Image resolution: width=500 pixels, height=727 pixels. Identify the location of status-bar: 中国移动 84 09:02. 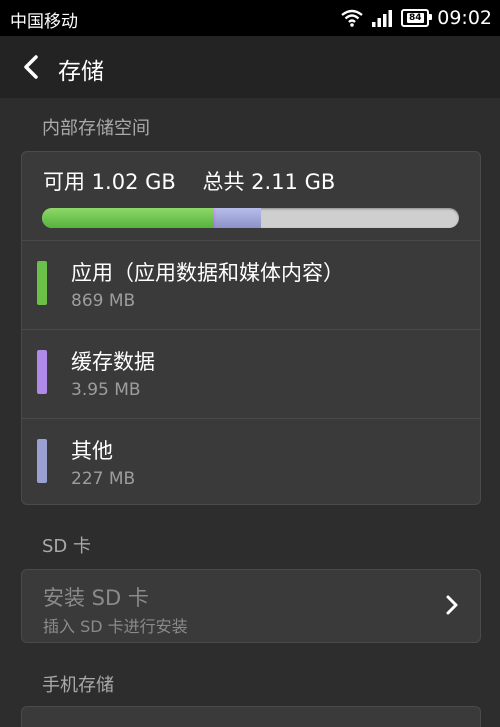
(250, 18).